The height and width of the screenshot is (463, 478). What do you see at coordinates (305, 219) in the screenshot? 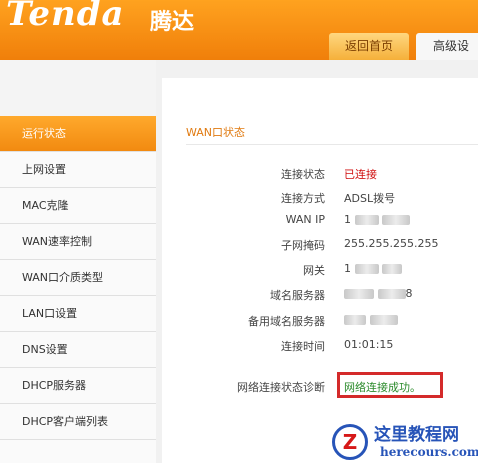
I see `wan-ip-label: WAN IP` at bounding box center [305, 219].